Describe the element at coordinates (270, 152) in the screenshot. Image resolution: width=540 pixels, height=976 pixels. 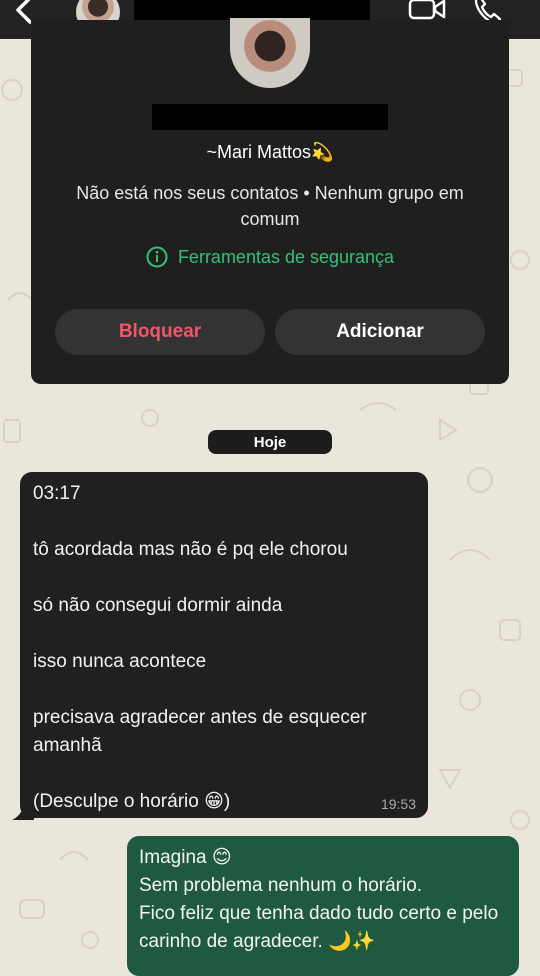
I see `contact-name: ~Mari Mattos💫` at that location.